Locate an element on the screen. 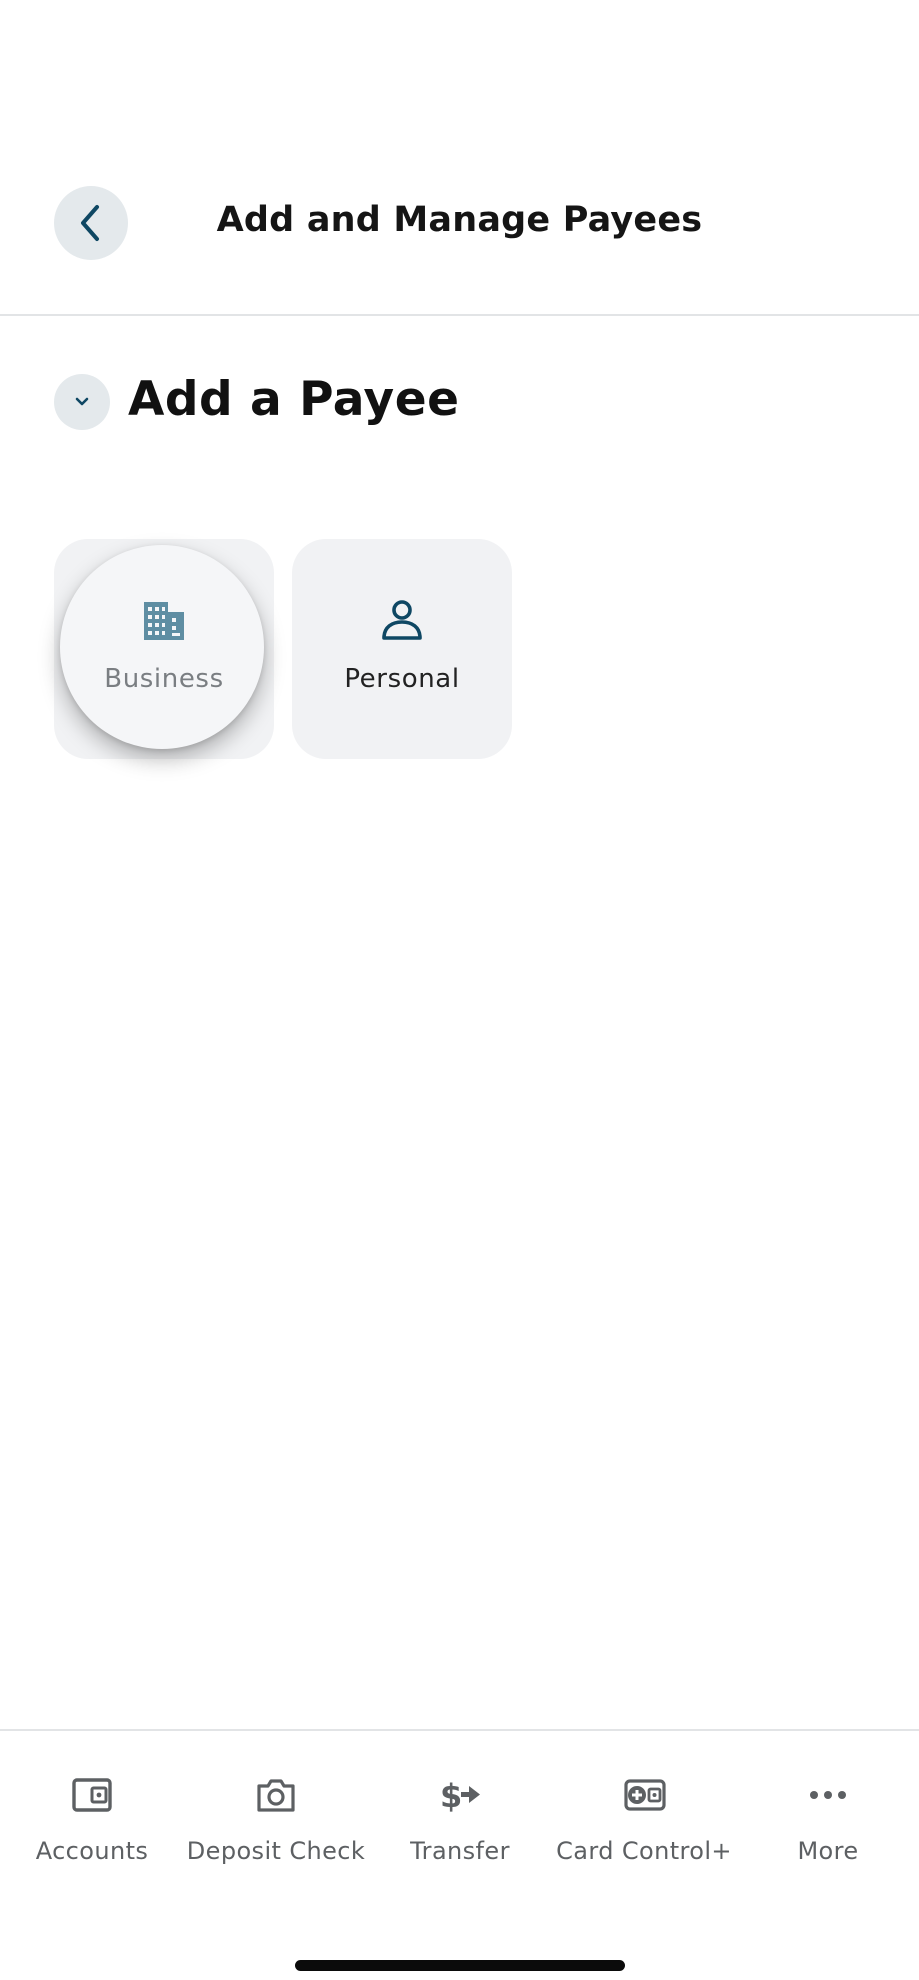  nav-deposit-check-label: Deposit Check is located at coordinates (276, 1851).